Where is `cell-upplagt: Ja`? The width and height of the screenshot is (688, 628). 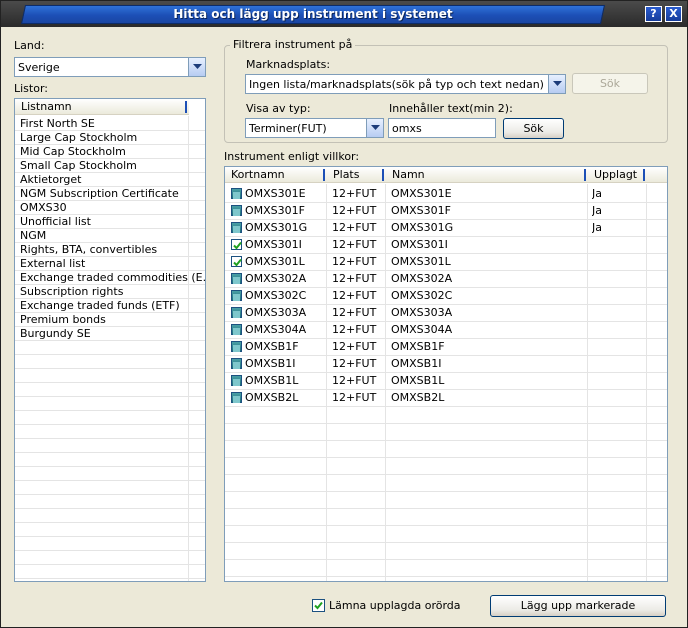 cell-upplagt: Ja is located at coordinates (597, 210).